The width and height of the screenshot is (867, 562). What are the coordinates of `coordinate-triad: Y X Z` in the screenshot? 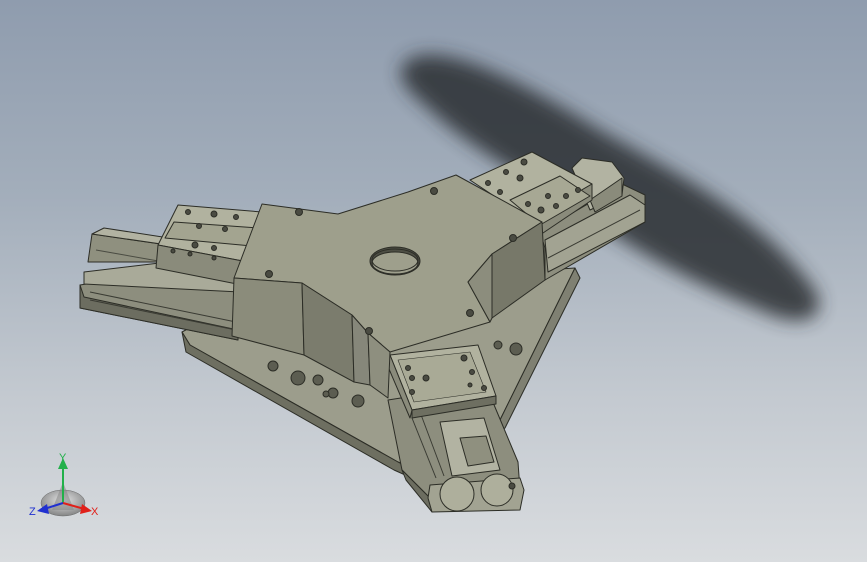 It's located at (64, 485).